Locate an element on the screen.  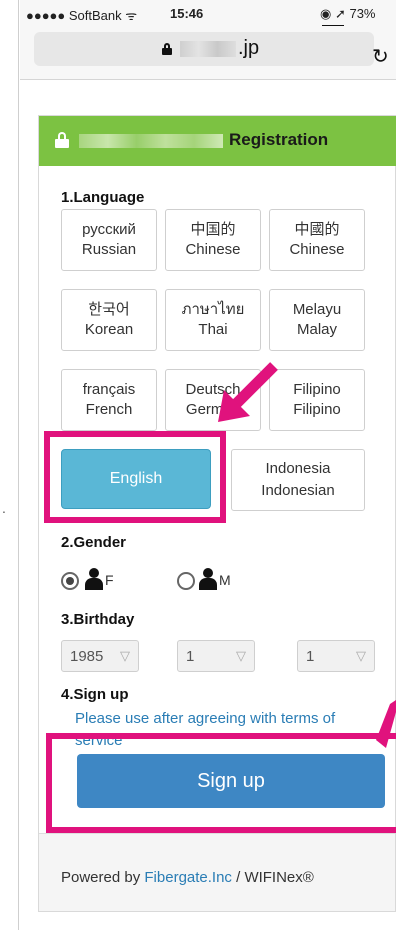
birth-year-select: 1985 ▽ is located at coordinates (100, 656).